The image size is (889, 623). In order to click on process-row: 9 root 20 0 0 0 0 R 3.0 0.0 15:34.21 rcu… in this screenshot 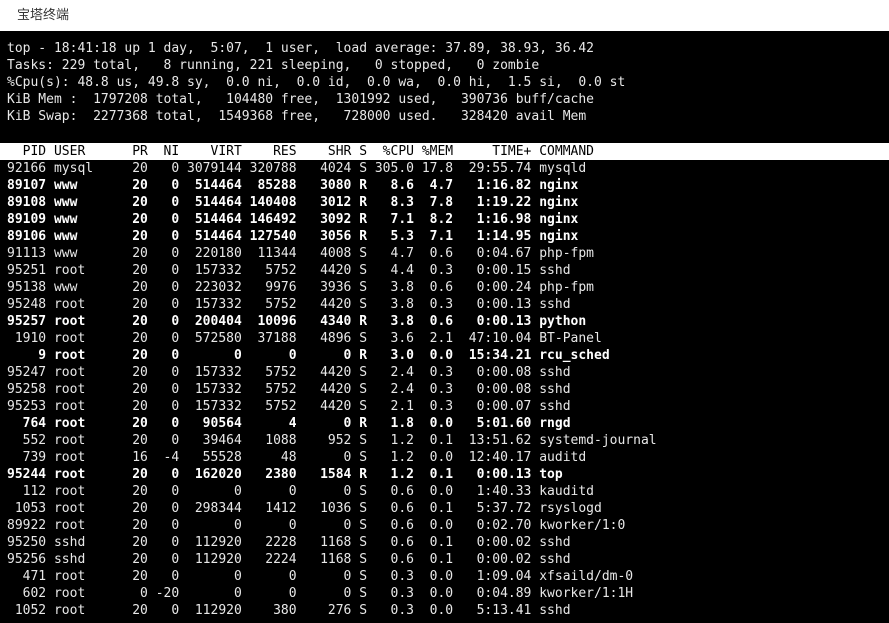, I will do `click(308, 355)`.